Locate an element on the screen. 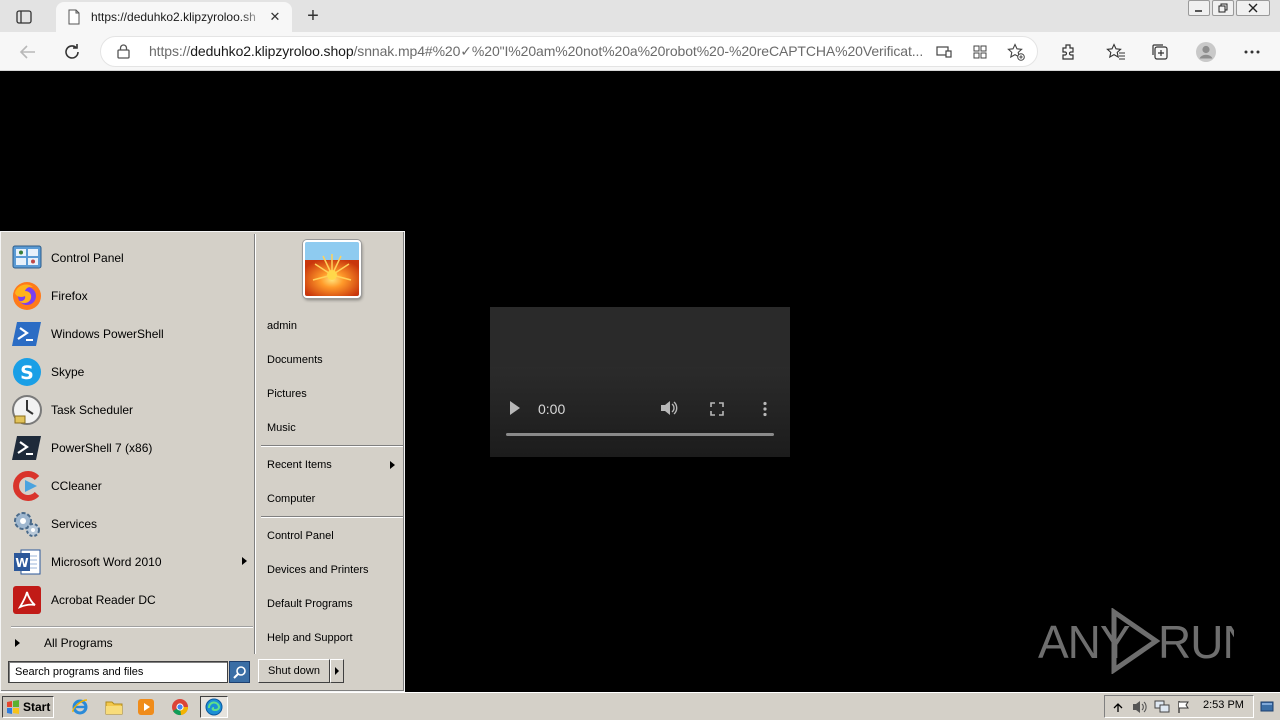 The image size is (1280, 720). all-programs-arrow-icon is located at coordinates (17, 643).